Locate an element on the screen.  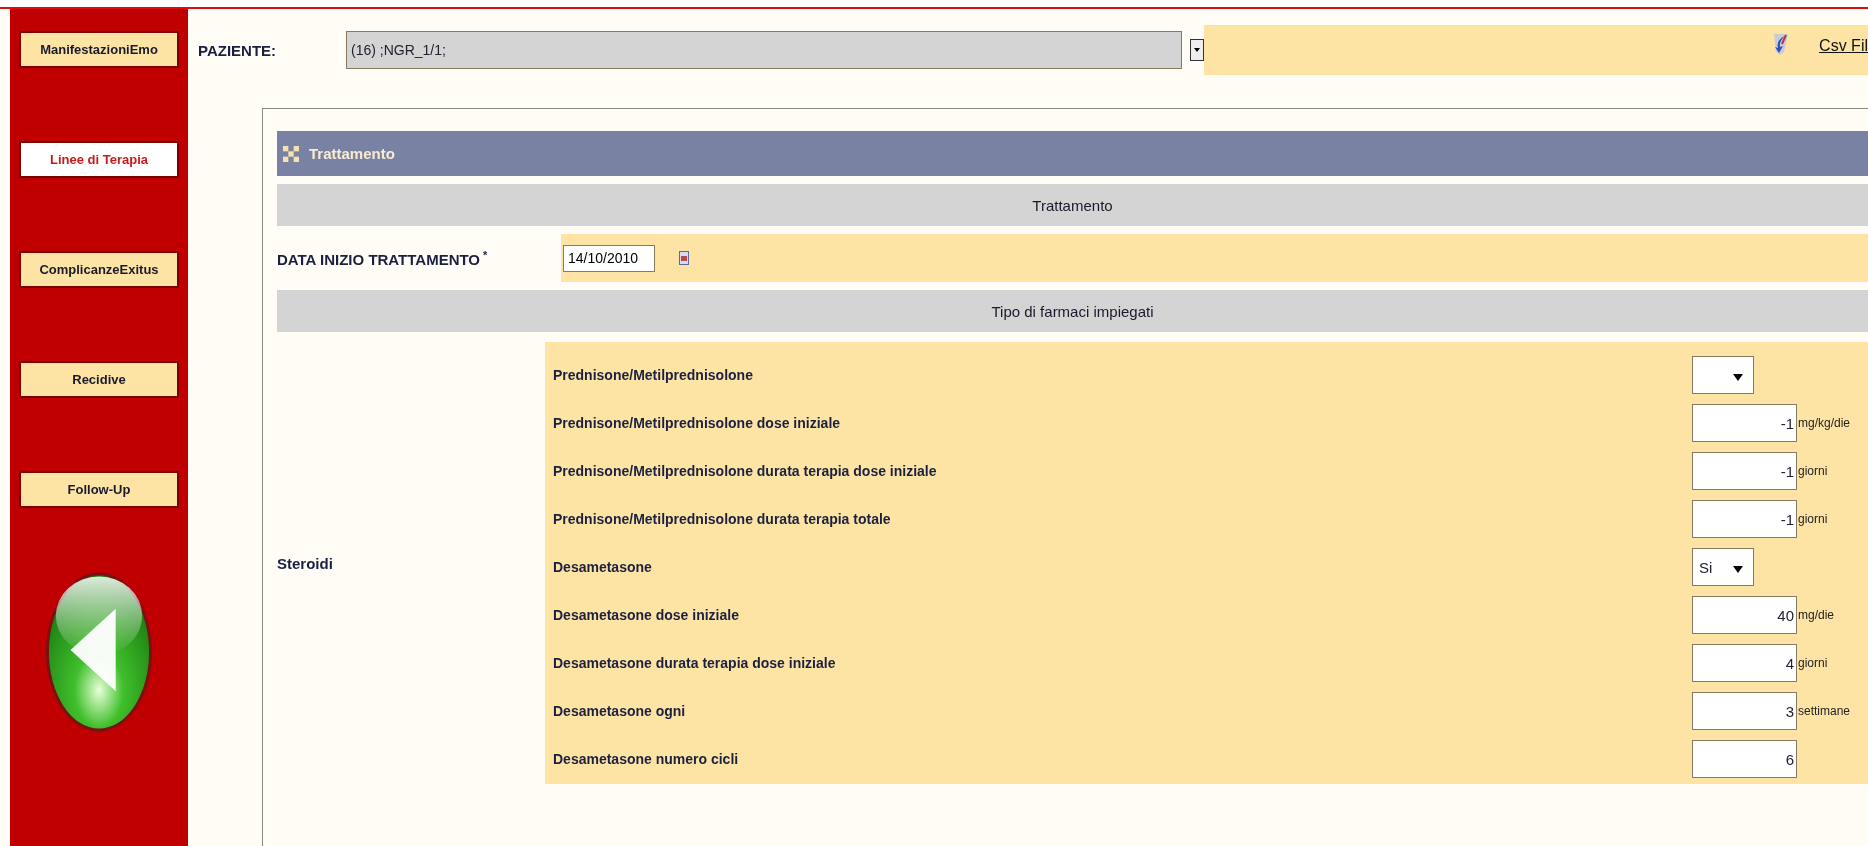
field-label: Desametasone durata terapia dose iniziale is located at coordinates (695, 663).